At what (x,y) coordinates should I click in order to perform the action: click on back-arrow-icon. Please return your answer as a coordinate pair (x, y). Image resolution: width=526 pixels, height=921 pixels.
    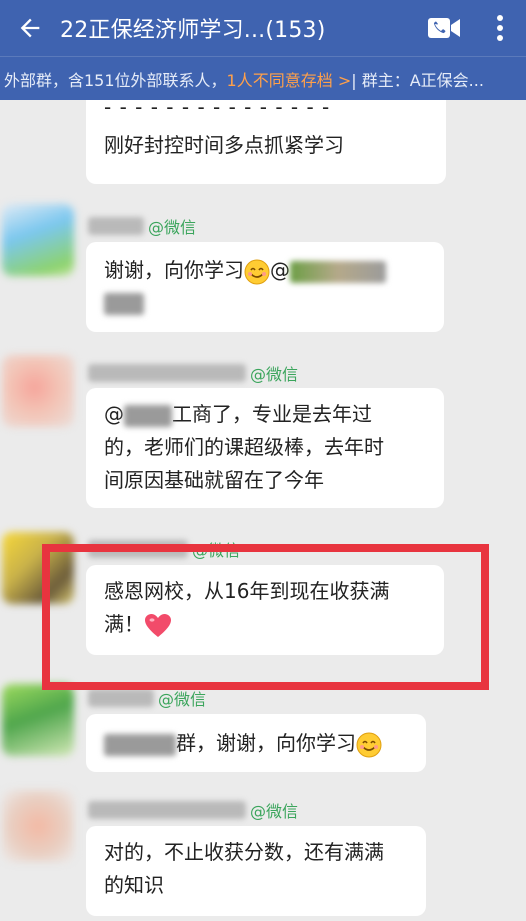
    Looking at the image, I should click on (30, 28).